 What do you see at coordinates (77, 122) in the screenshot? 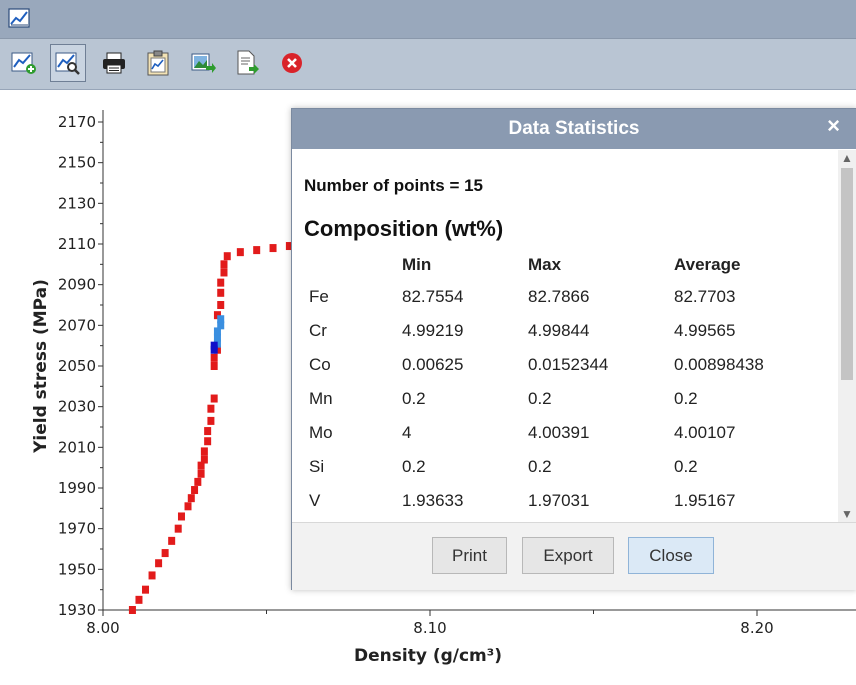
I see `y-tick-label: 2170` at bounding box center [77, 122].